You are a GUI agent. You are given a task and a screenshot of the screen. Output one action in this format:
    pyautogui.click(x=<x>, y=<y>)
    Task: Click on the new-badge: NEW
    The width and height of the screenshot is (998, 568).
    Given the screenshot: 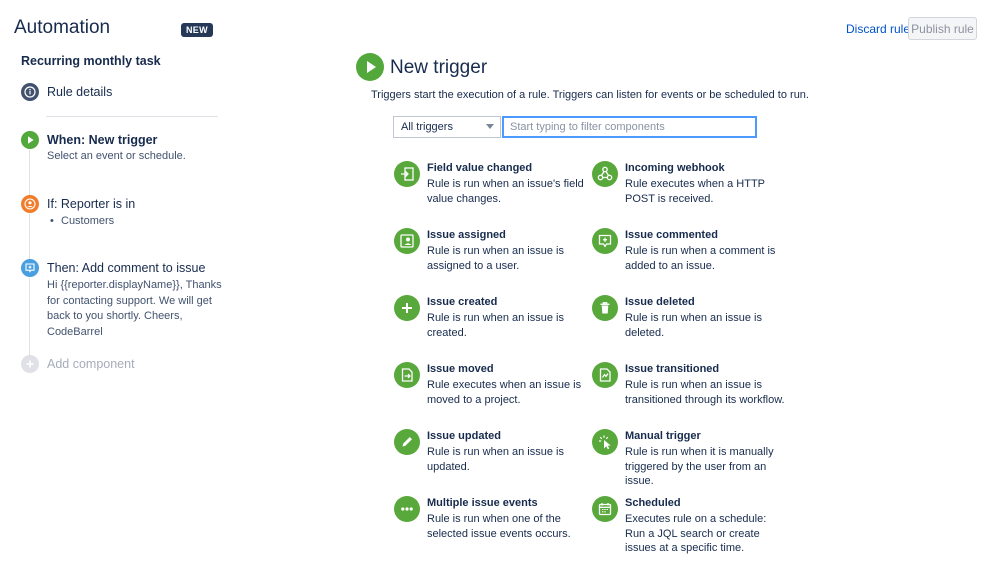 What is the action you would take?
    pyautogui.click(x=197, y=30)
    